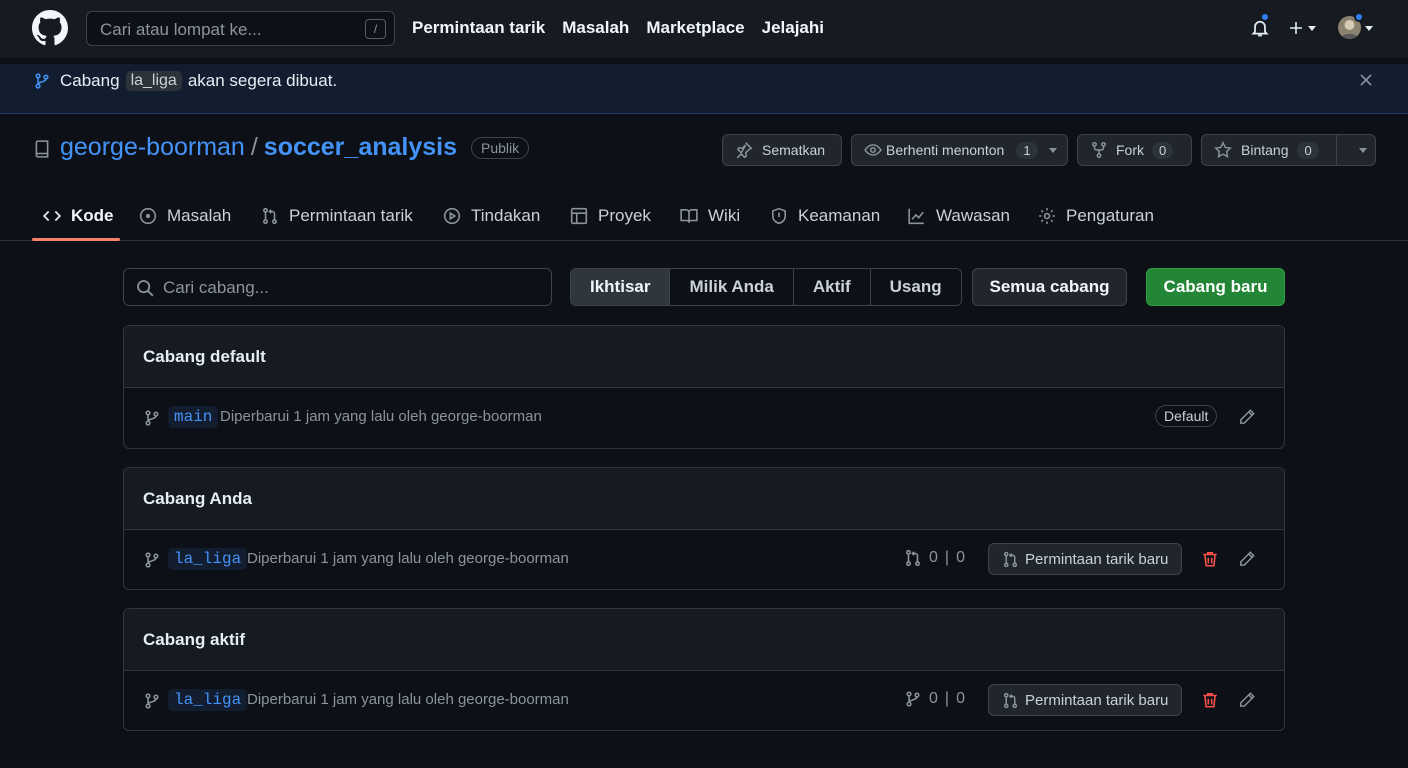 This screenshot has width=1408, height=768. I want to click on flash-suffix: akan segera dibuat., so click(262, 80).